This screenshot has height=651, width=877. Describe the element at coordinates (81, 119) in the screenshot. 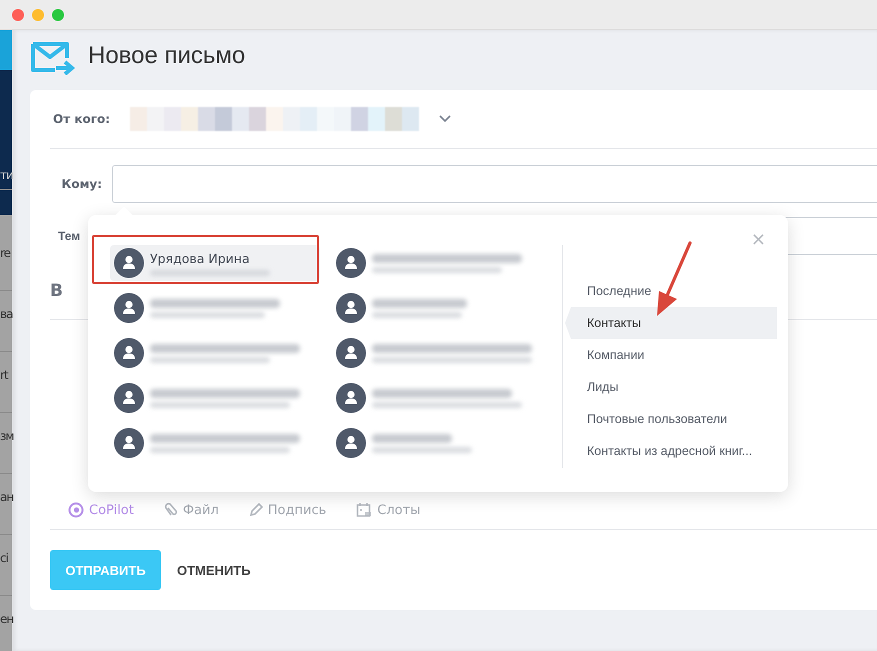

I see `from-label: От кого:` at that location.